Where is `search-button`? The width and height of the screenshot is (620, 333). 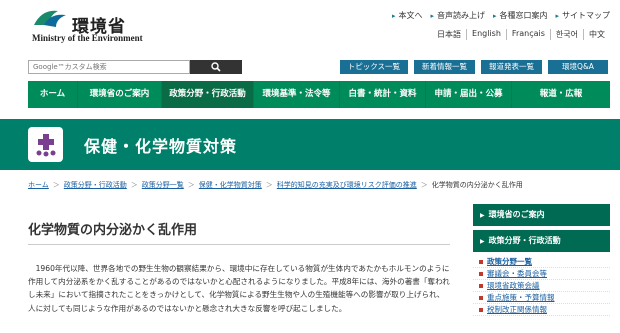
search-button is located at coordinates (216, 67).